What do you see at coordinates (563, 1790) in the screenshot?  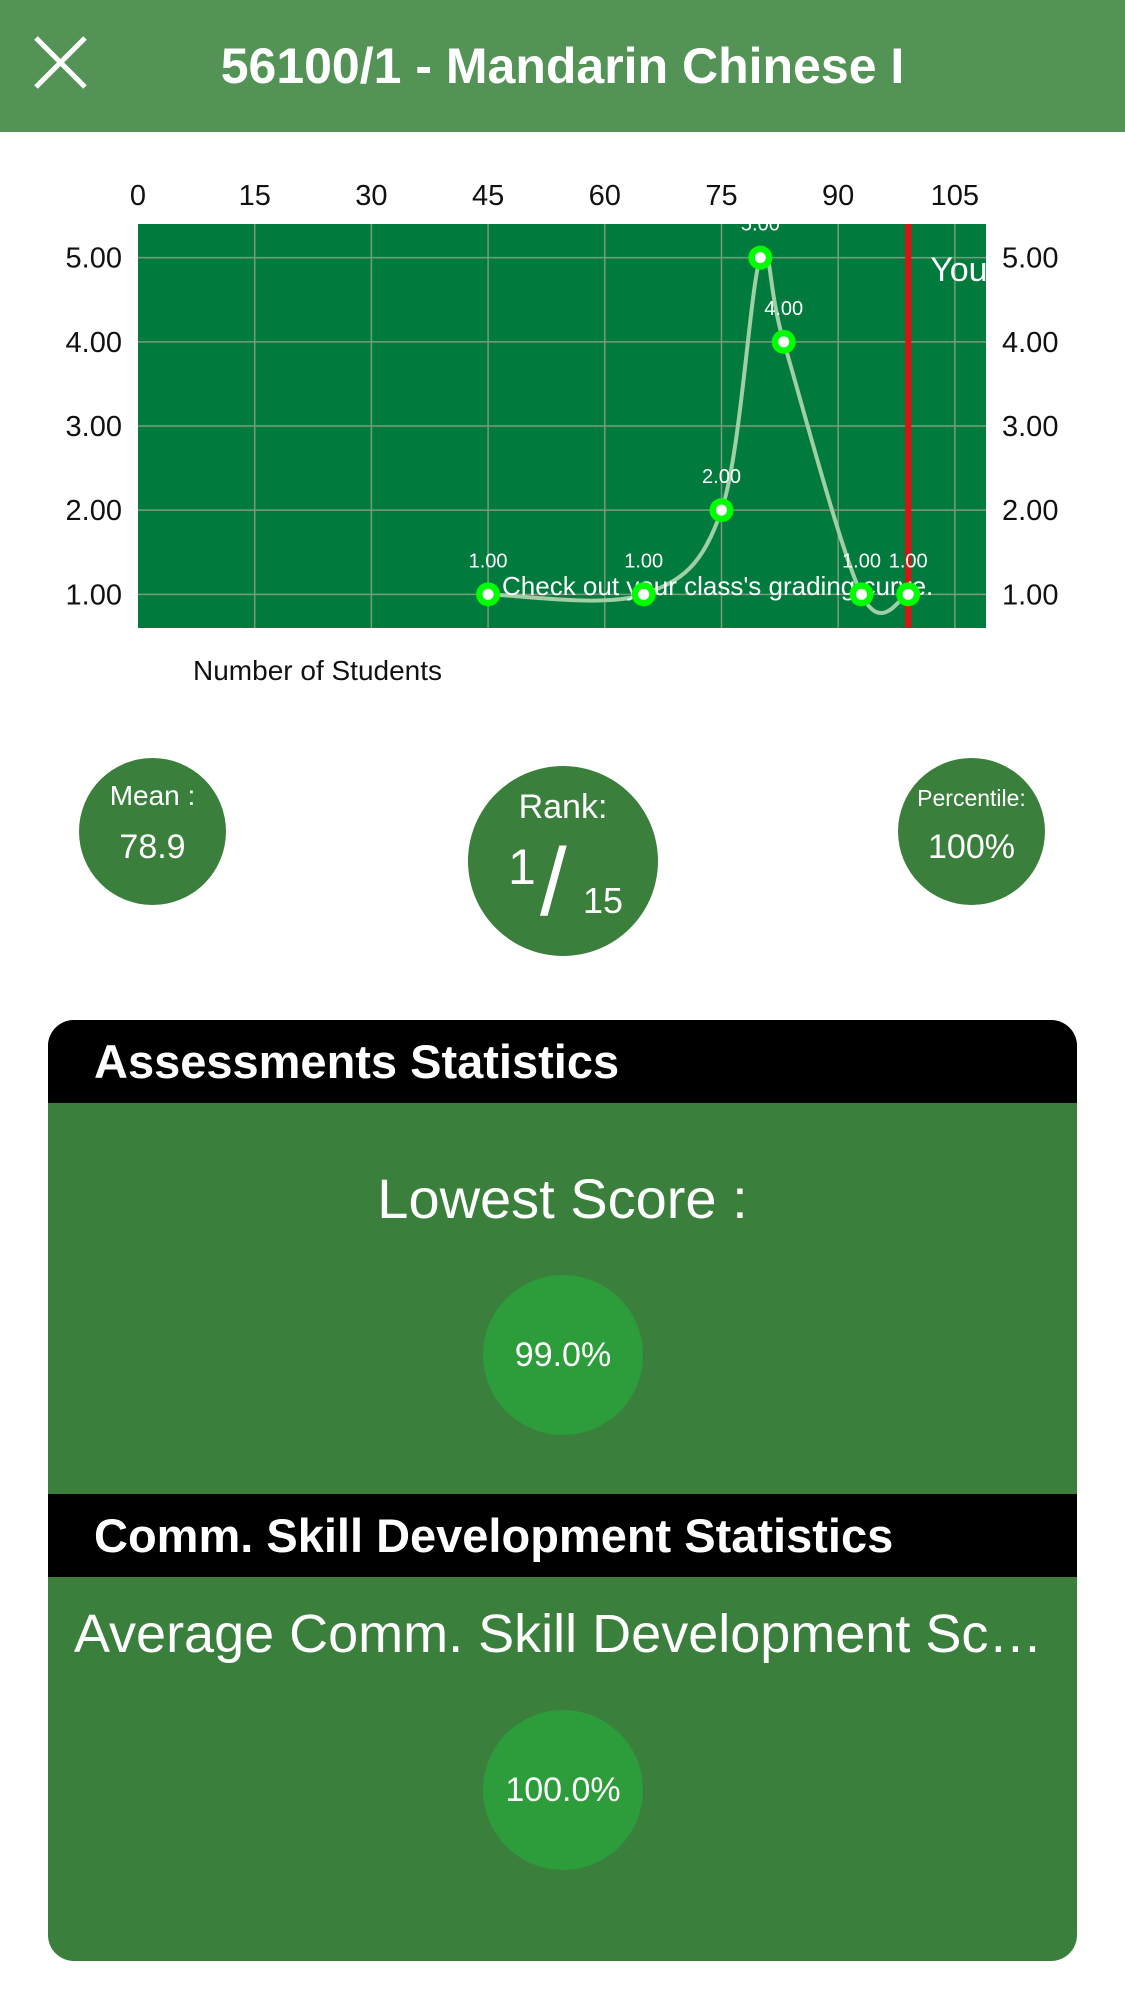 I see `average-comm-skill-value: 100.0%` at bounding box center [563, 1790].